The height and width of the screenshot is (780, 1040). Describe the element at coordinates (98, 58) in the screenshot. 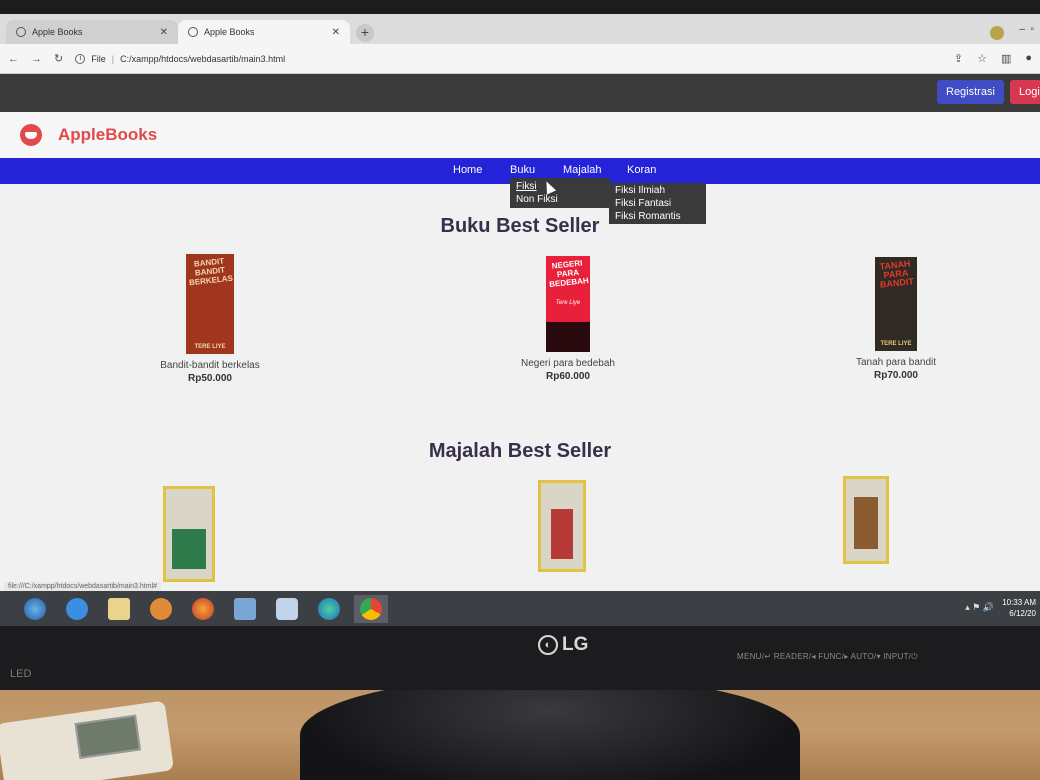

I see `address-scheme: File` at that location.